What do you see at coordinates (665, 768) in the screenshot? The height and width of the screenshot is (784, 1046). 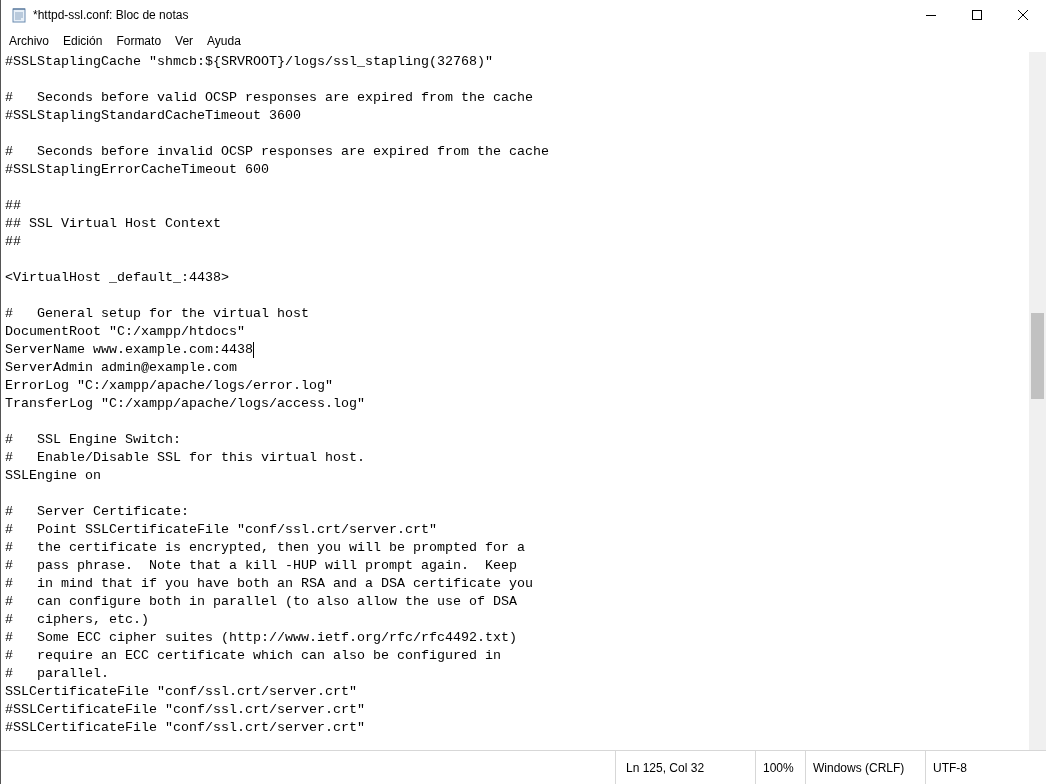 I see `cursor-position: Ln 125, Col 32` at bounding box center [665, 768].